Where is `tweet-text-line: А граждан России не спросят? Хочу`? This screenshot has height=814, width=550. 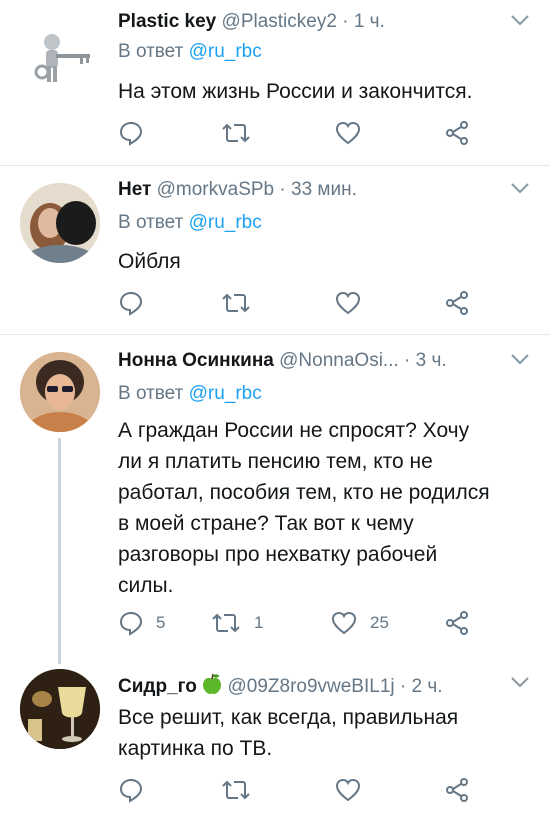 tweet-text-line: А граждан России не спросят? Хочу is located at coordinates (294, 430).